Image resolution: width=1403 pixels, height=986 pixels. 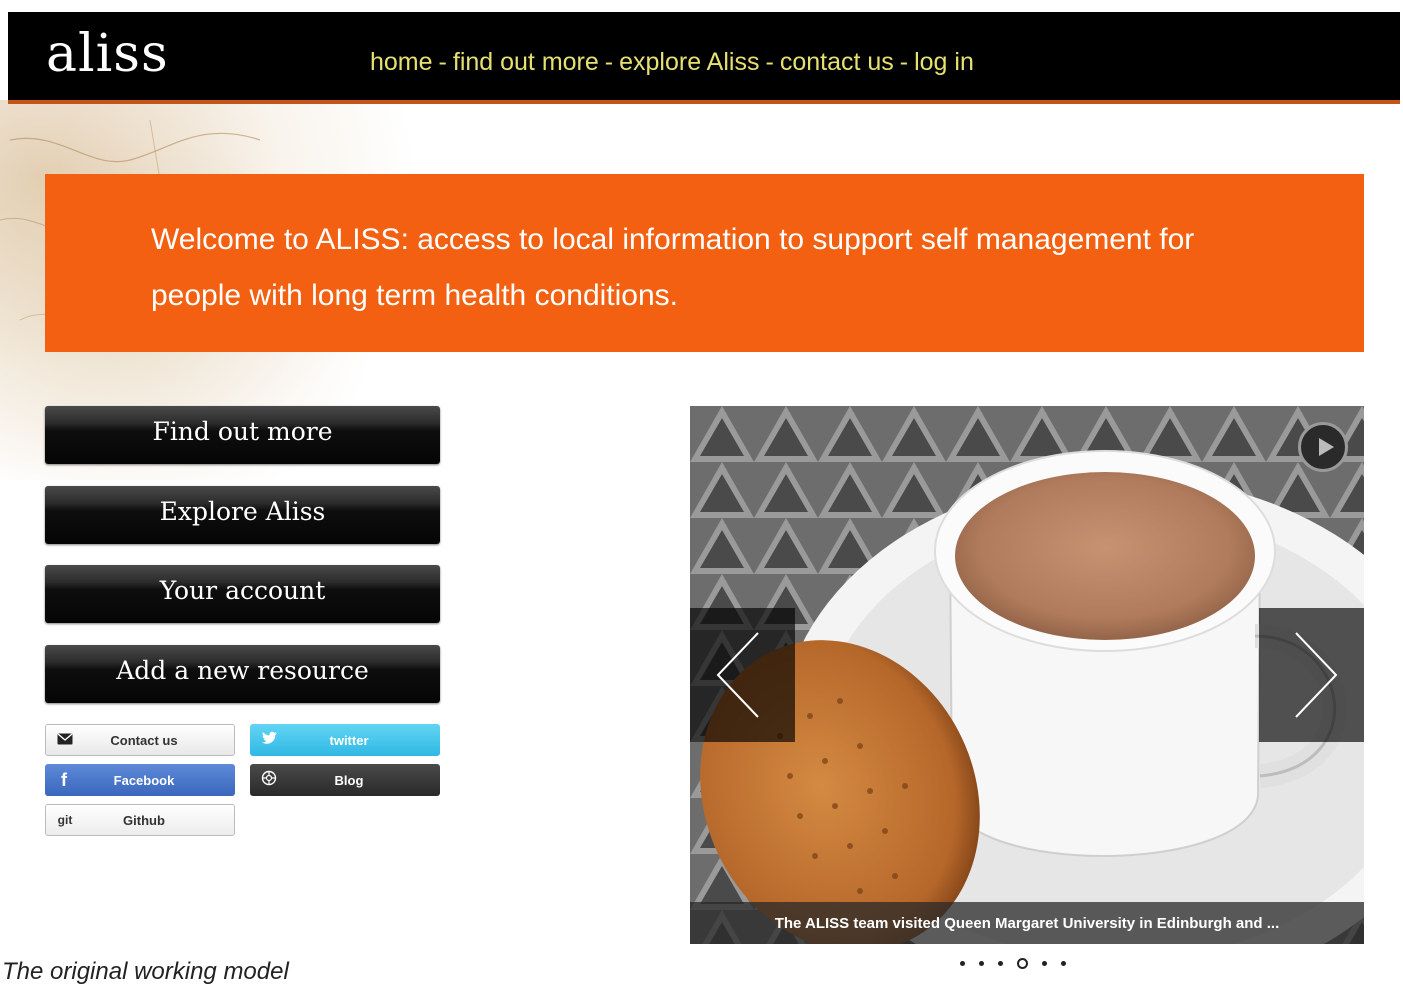 I want to click on find-out-more-button: Find out more, so click(x=242, y=435).